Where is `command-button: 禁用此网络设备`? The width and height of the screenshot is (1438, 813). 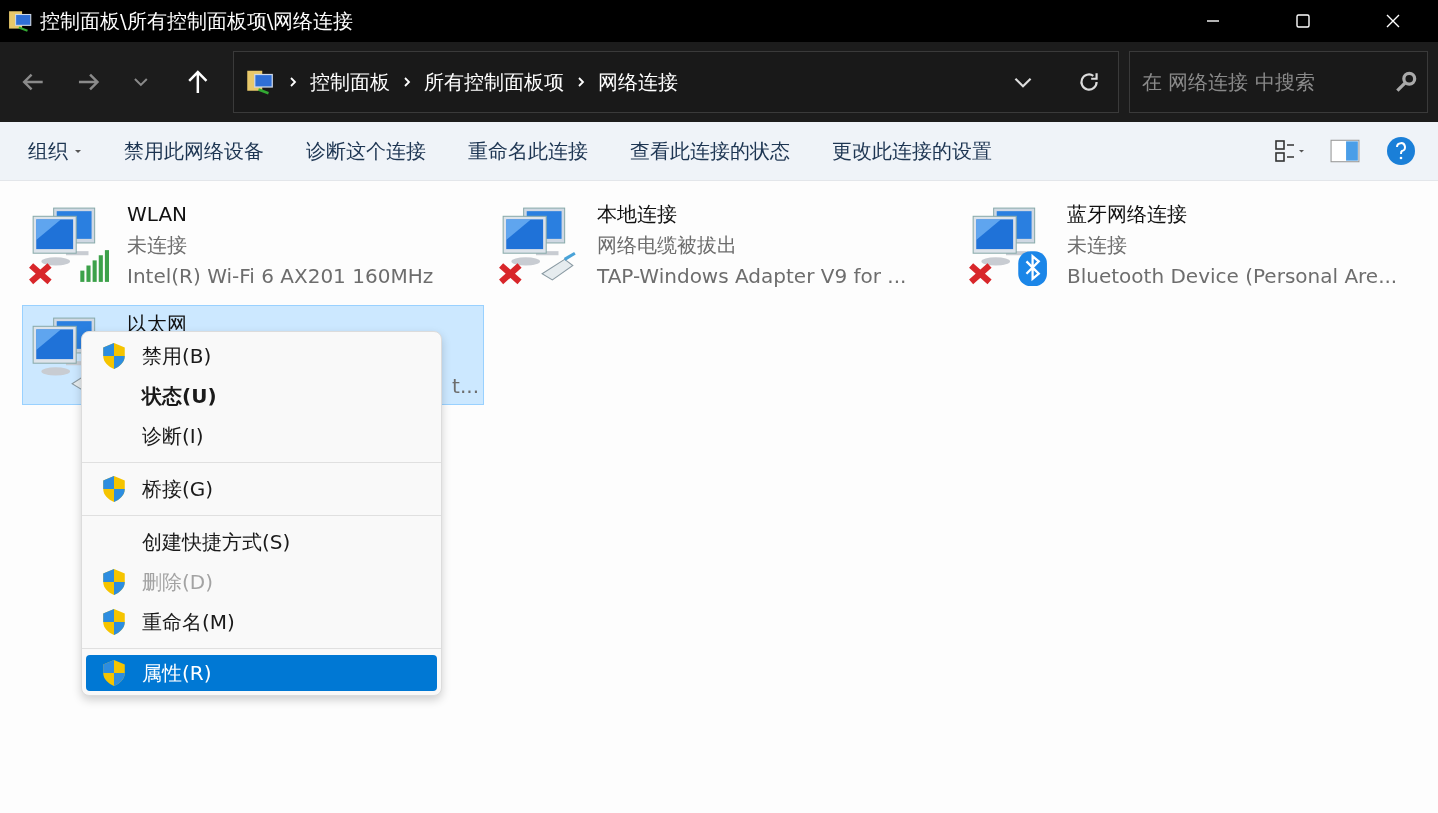
command-button: 禁用此网络设备 is located at coordinates (194, 151).